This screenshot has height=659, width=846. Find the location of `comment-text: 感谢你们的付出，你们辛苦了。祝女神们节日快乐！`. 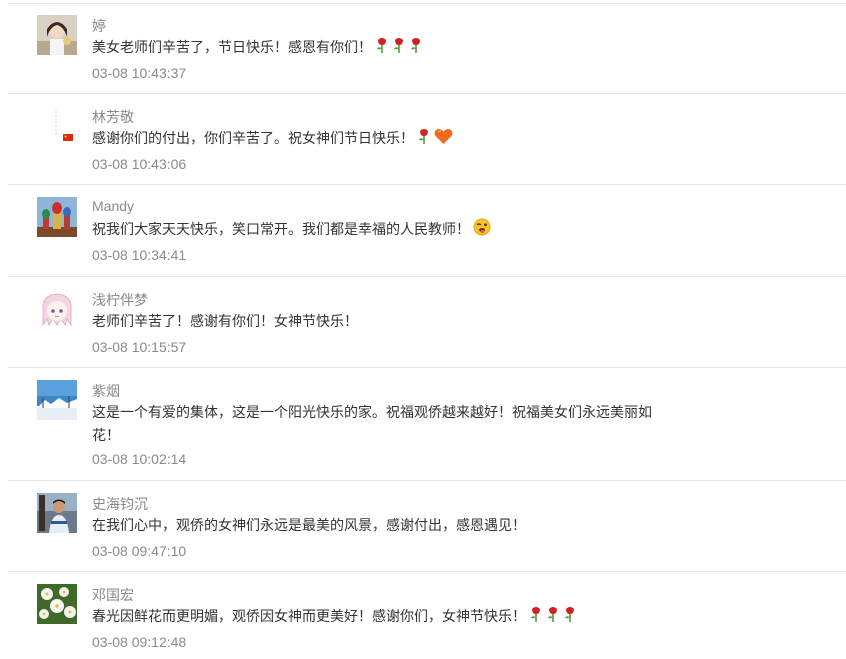

comment-text: 感谢你们的付出，你们辛苦了。祝女神们节日快乐！ is located at coordinates (379, 139).